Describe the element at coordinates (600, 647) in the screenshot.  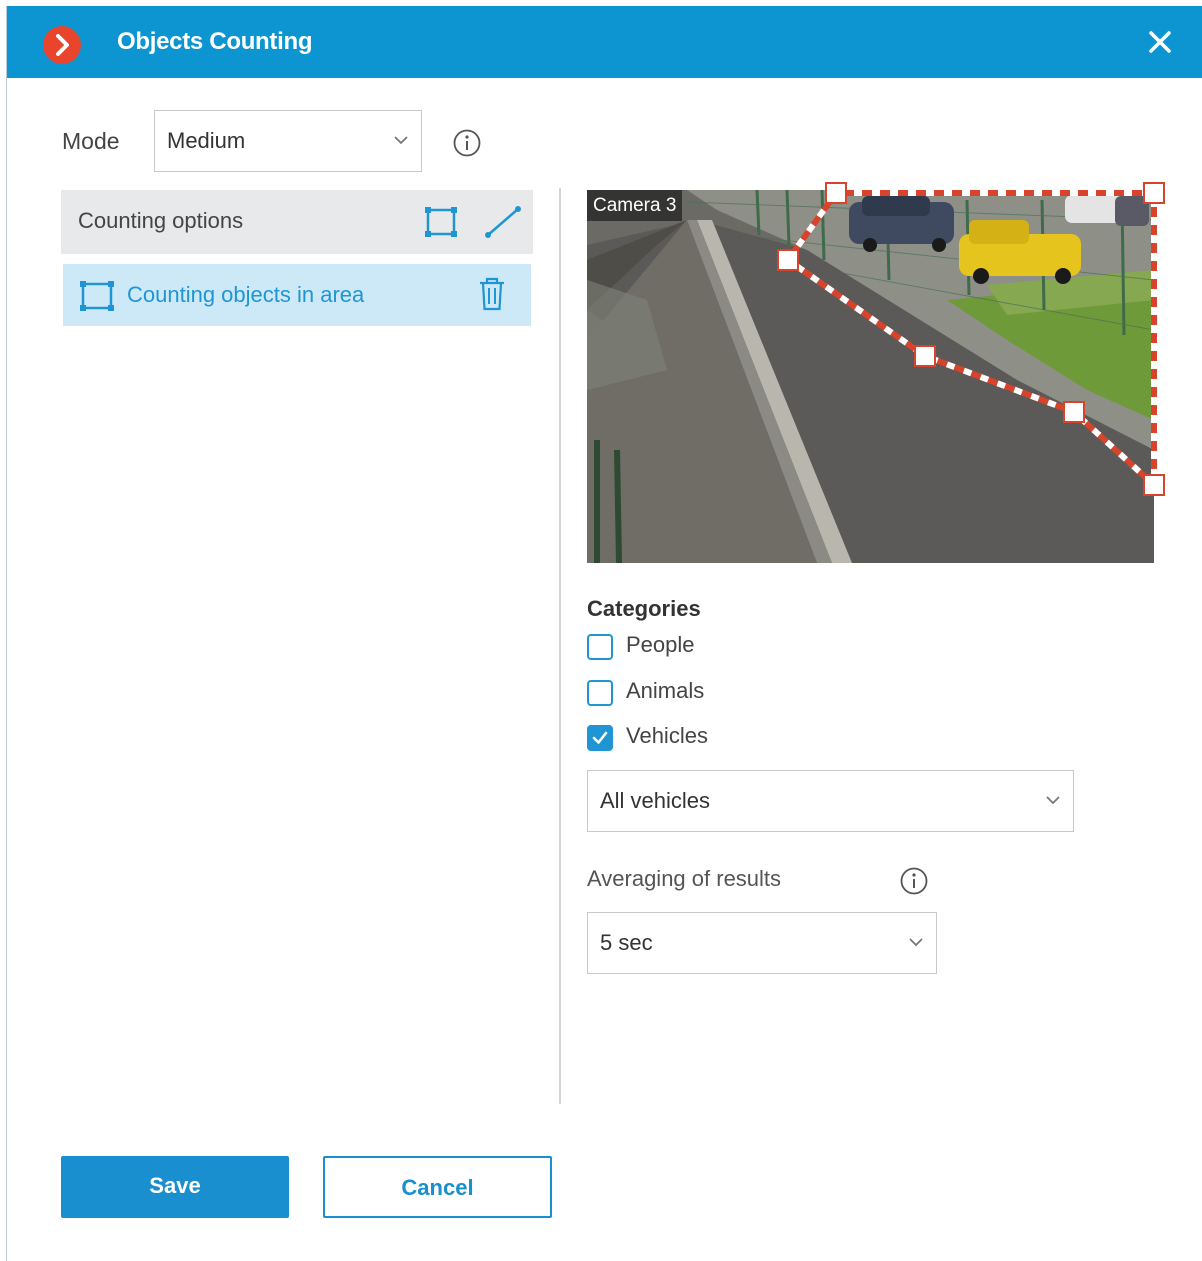
I see `people-checkbox` at that location.